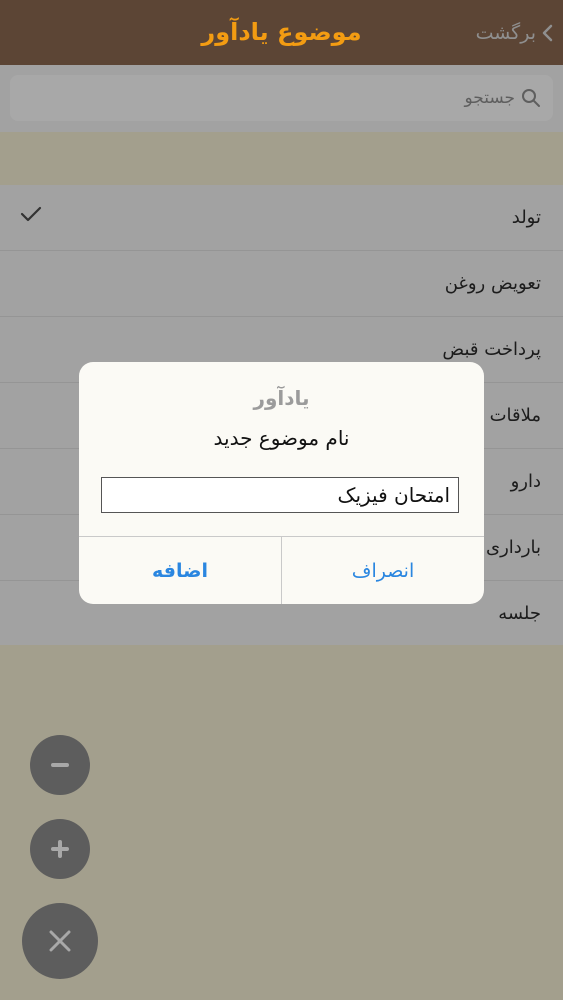 The height and width of the screenshot is (1000, 563). What do you see at coordinates (489, 98) in the screenshot?
I see `search-placeholder: جستجو` at bounding box center [489, 98].